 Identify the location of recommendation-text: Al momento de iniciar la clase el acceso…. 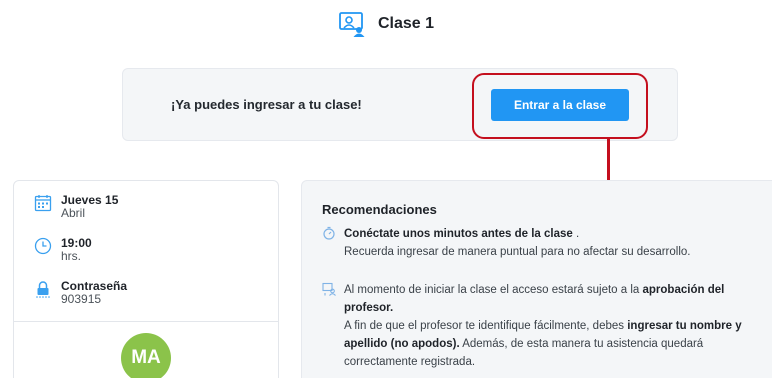
(554, 326).